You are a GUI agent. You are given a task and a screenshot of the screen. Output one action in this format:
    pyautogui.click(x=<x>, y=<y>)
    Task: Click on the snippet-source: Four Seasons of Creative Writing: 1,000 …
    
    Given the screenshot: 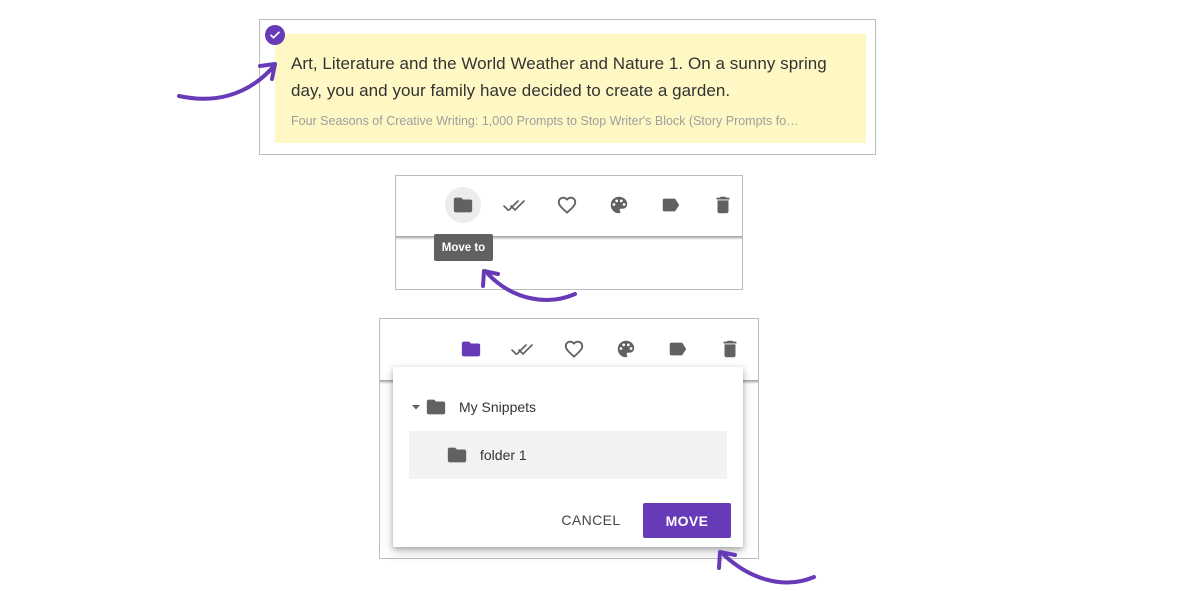 What is the action you would take?
    pyautogui.click(x=545, y=121)
    